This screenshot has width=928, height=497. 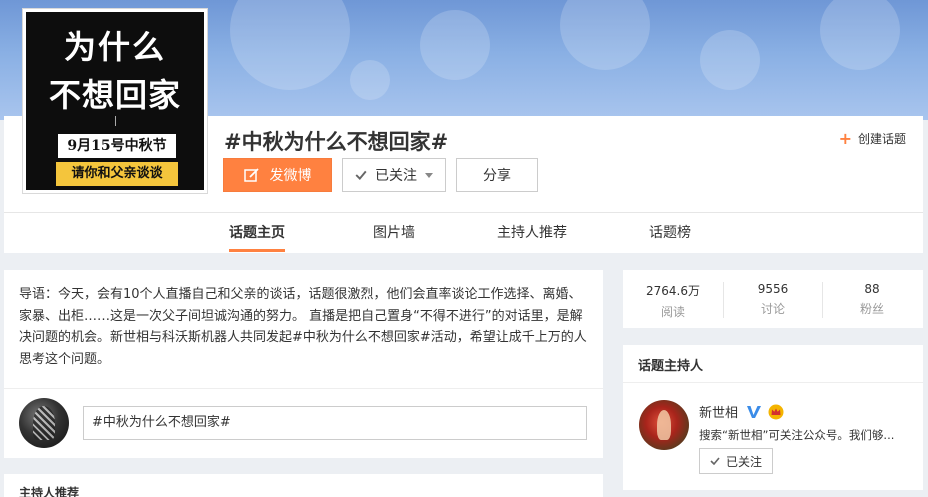 What do you see at coordinates (671, 366) in the screenshot?
I see `section-title: 话题主持人` at bounding box center [671, 366].